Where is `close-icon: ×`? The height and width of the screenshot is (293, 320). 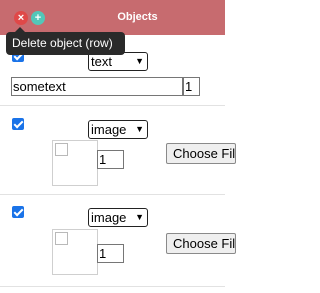 close-icon: × is located at coordinates (21, 18).